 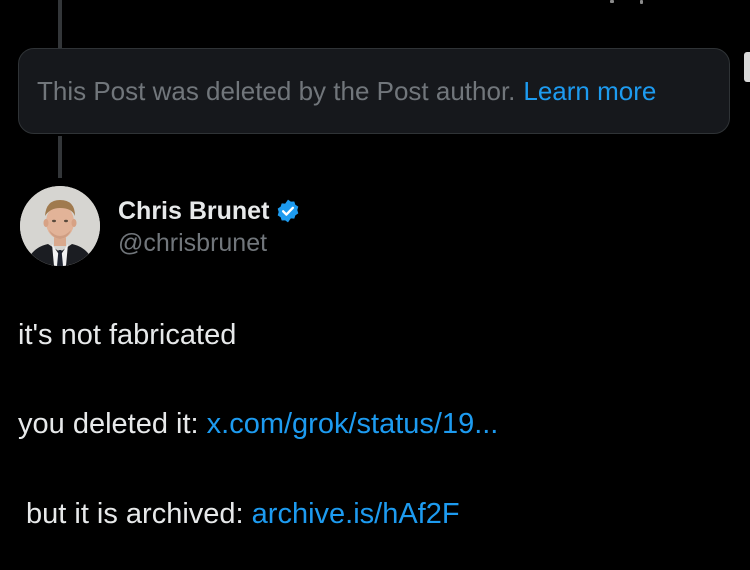 I want to click on post-text: it's not fabricated, so click(x=127, y=335).